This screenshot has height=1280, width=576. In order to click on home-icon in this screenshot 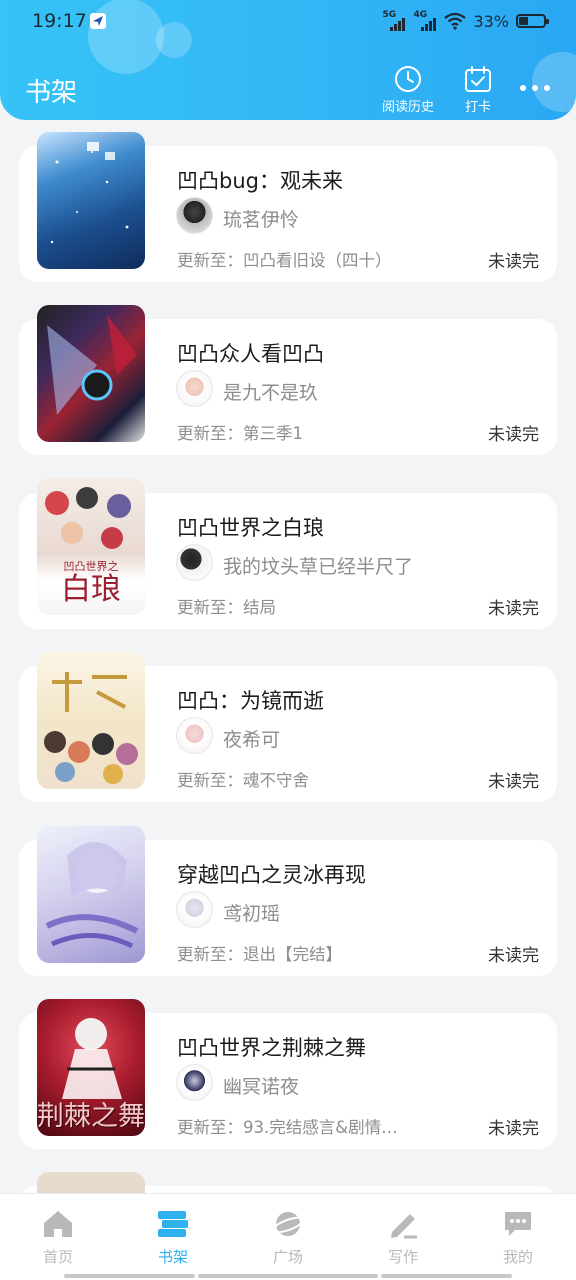, I will do `click(58, 1224)`.